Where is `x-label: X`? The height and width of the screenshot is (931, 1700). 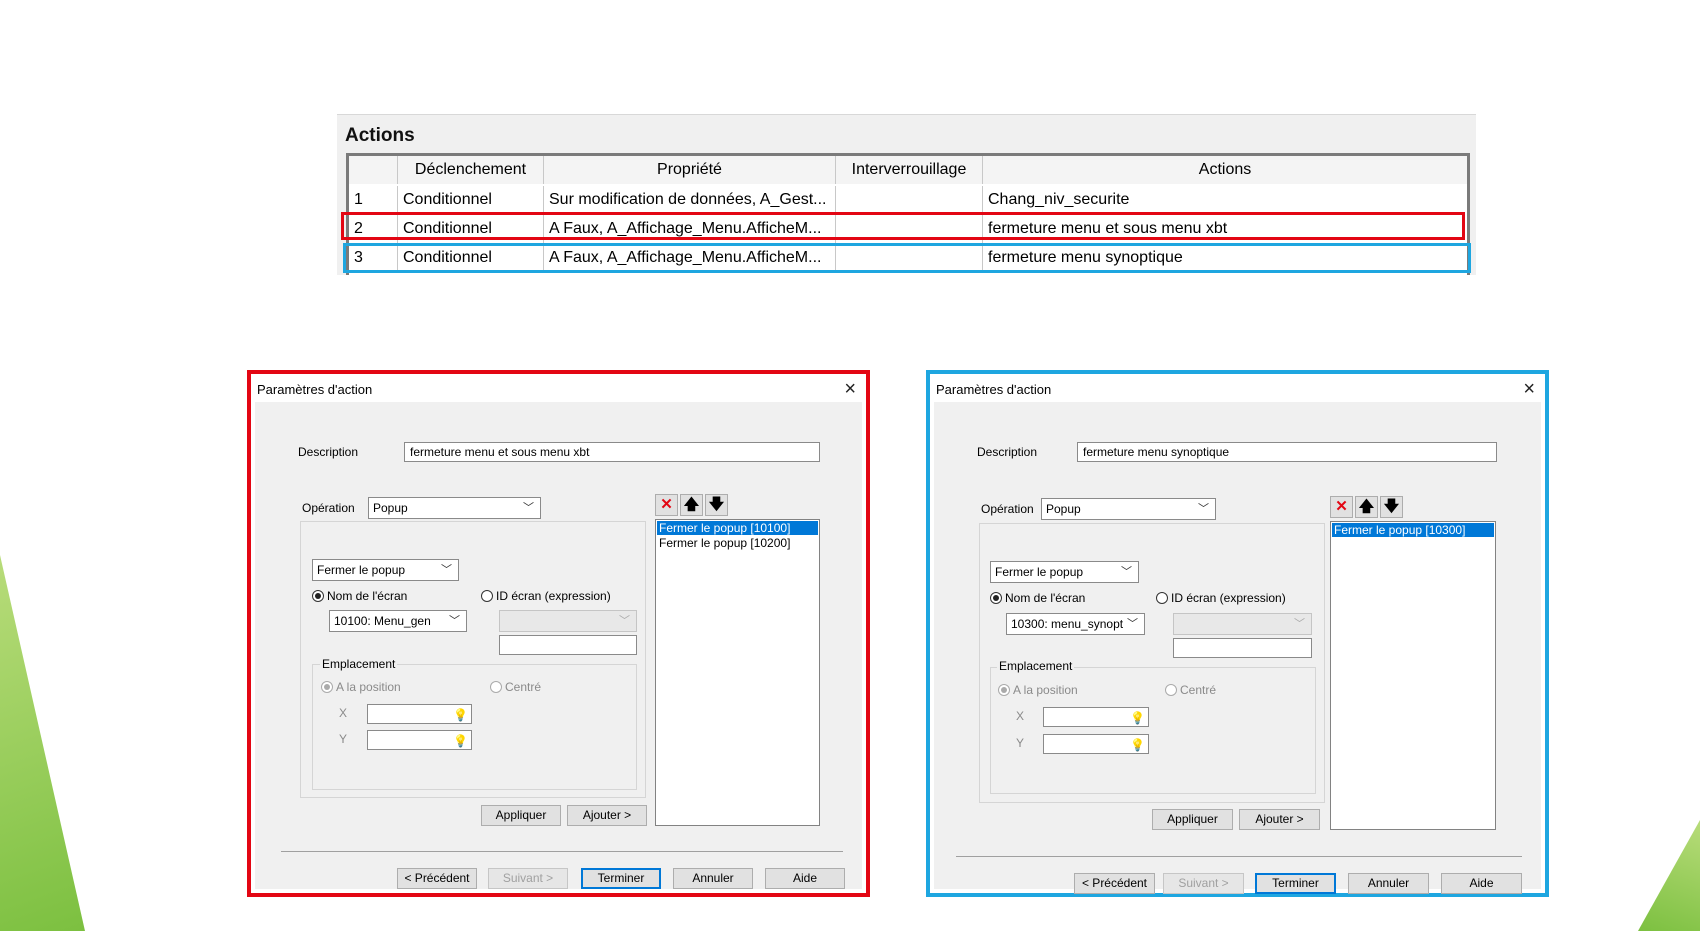 x-label: X is located at coordinates (1020, 716).